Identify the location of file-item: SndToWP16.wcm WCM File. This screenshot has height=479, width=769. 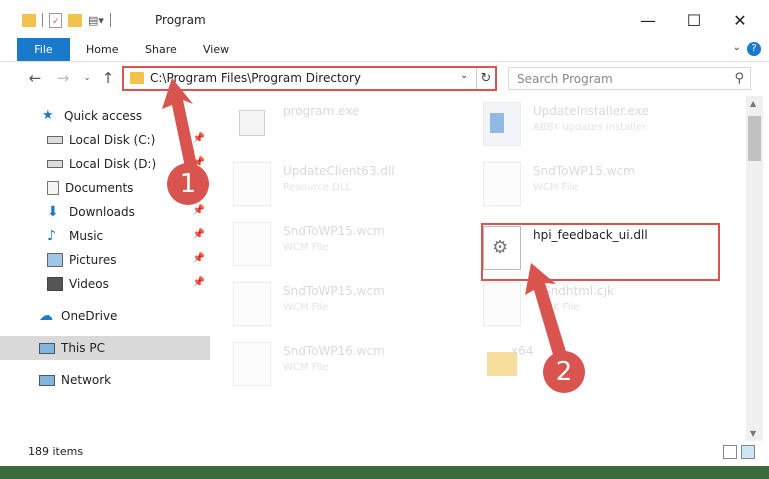
(333, 364).